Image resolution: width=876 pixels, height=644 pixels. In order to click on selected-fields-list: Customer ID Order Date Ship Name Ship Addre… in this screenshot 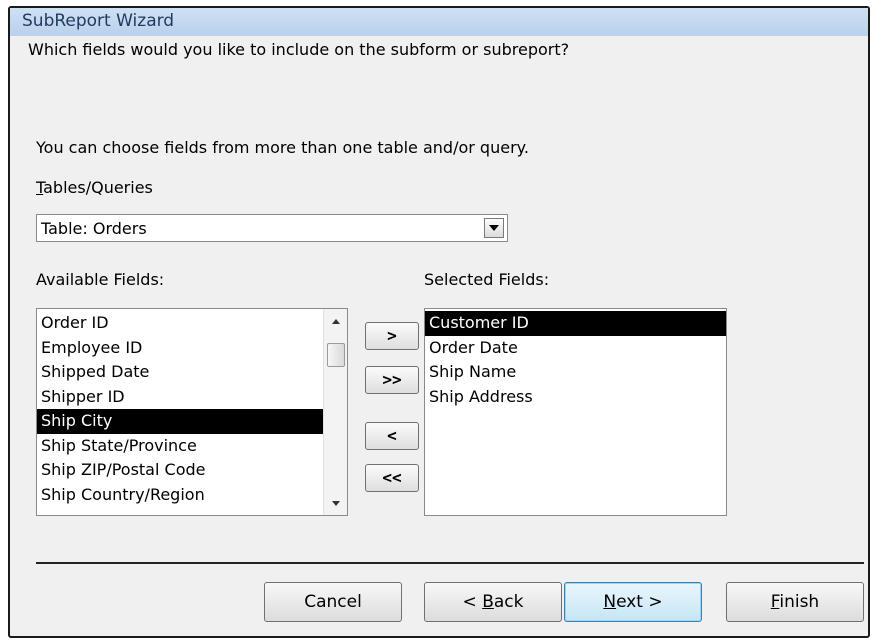, I will do `click(575, 412)`.